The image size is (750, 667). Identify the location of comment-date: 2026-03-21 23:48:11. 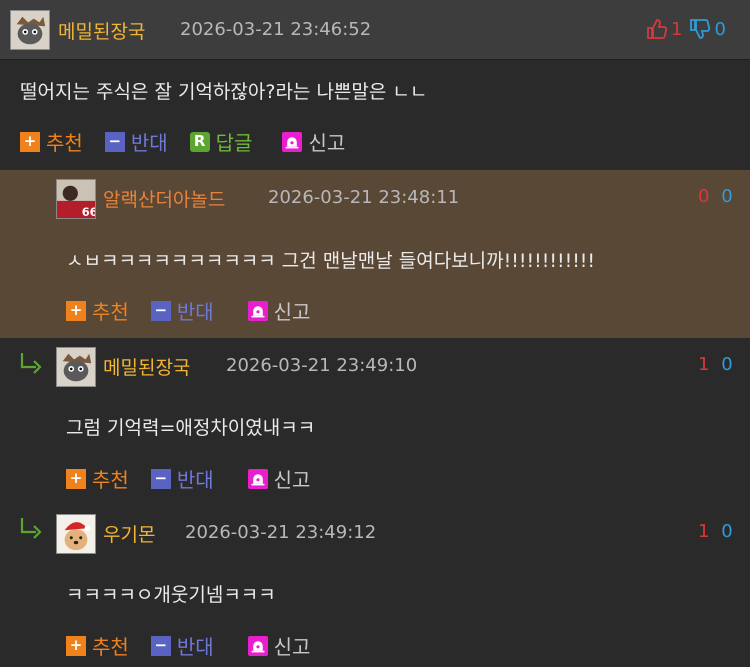
(364, 197).